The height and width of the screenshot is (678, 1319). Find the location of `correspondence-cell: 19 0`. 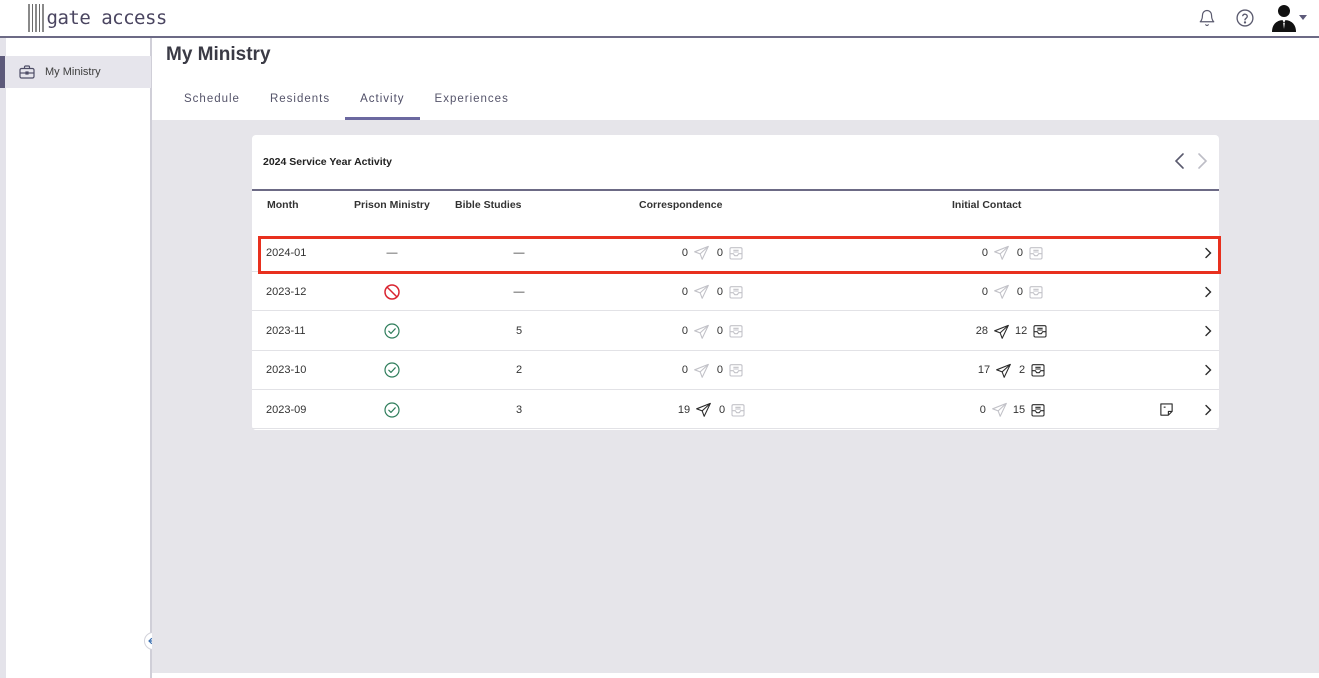

correspondence-cell: 19 0 is located at coordinates (712, 409).